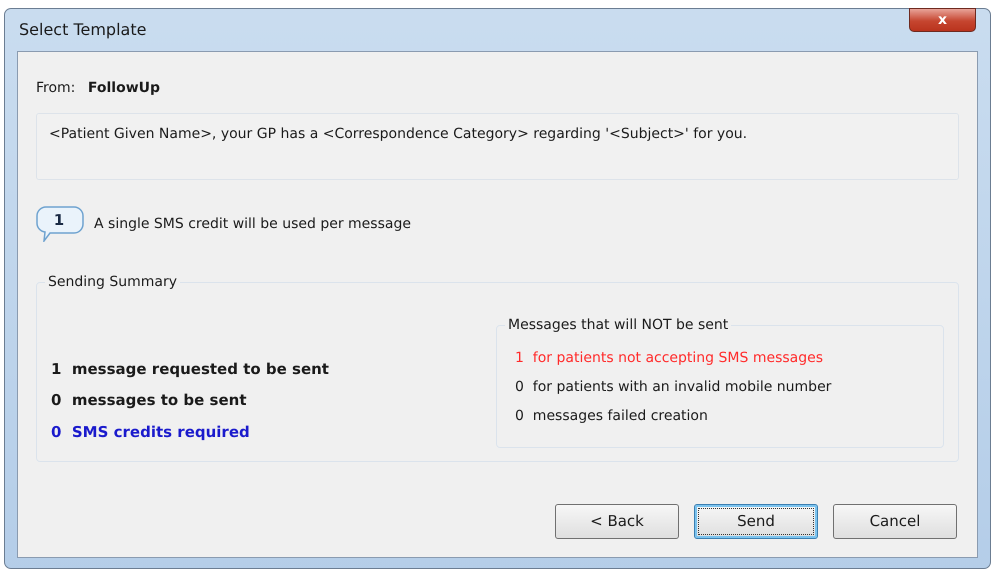 The image size is (997, 579). I want to click on dialog-button: Send, so click(756, 521).